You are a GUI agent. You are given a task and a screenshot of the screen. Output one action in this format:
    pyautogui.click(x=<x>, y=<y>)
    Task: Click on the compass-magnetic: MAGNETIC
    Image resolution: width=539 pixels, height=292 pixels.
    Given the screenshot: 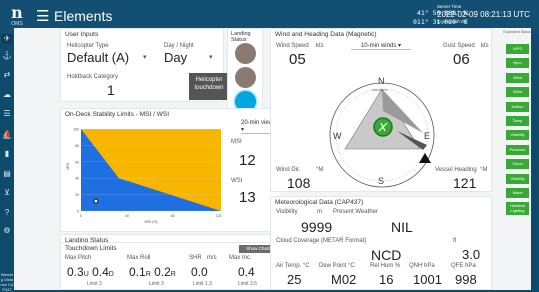 What is the action you would take?
    pyautogui.click(x=380, y=90)
    